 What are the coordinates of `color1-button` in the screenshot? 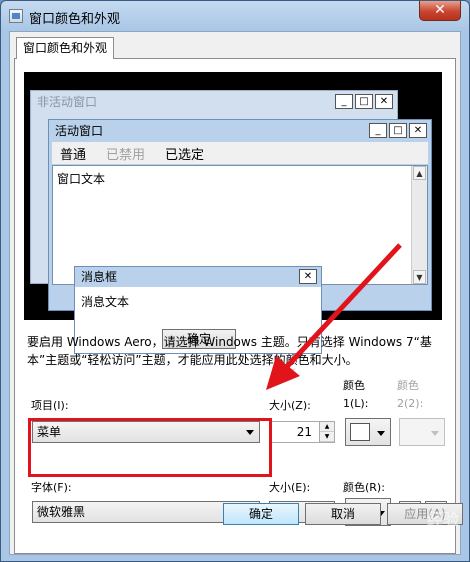 It's located at (368, 432).